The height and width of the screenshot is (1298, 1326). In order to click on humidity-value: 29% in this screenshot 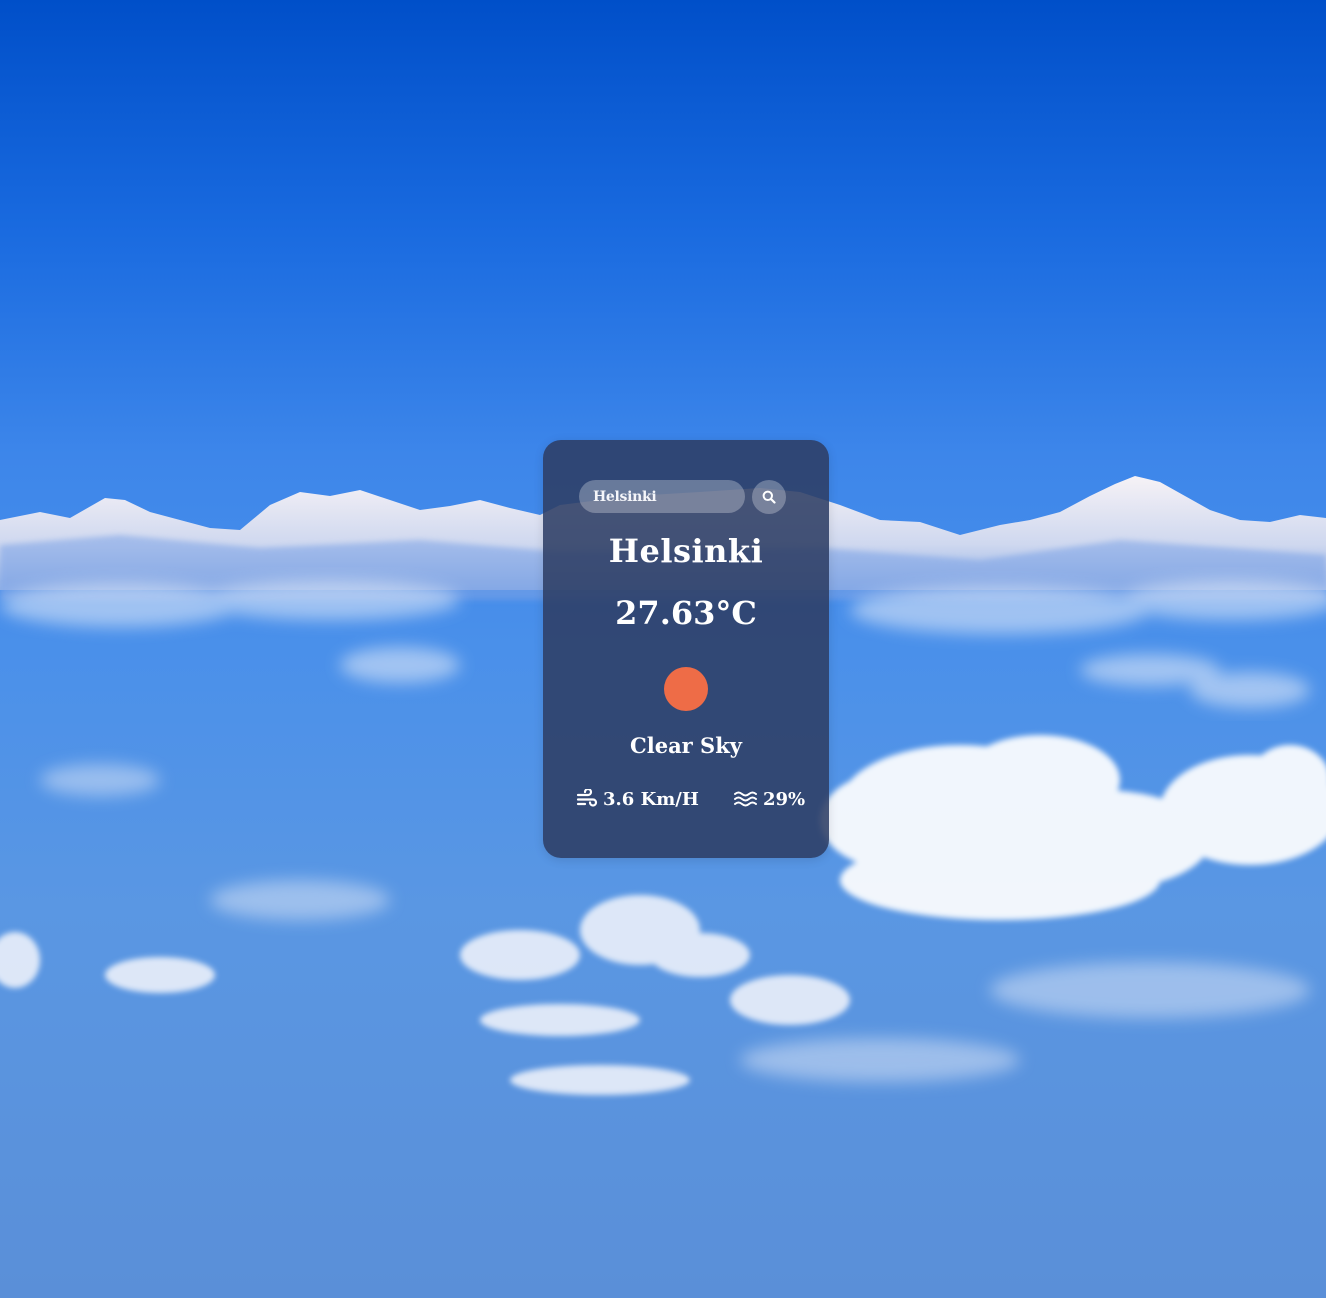, I will do `click(784, 799)`.